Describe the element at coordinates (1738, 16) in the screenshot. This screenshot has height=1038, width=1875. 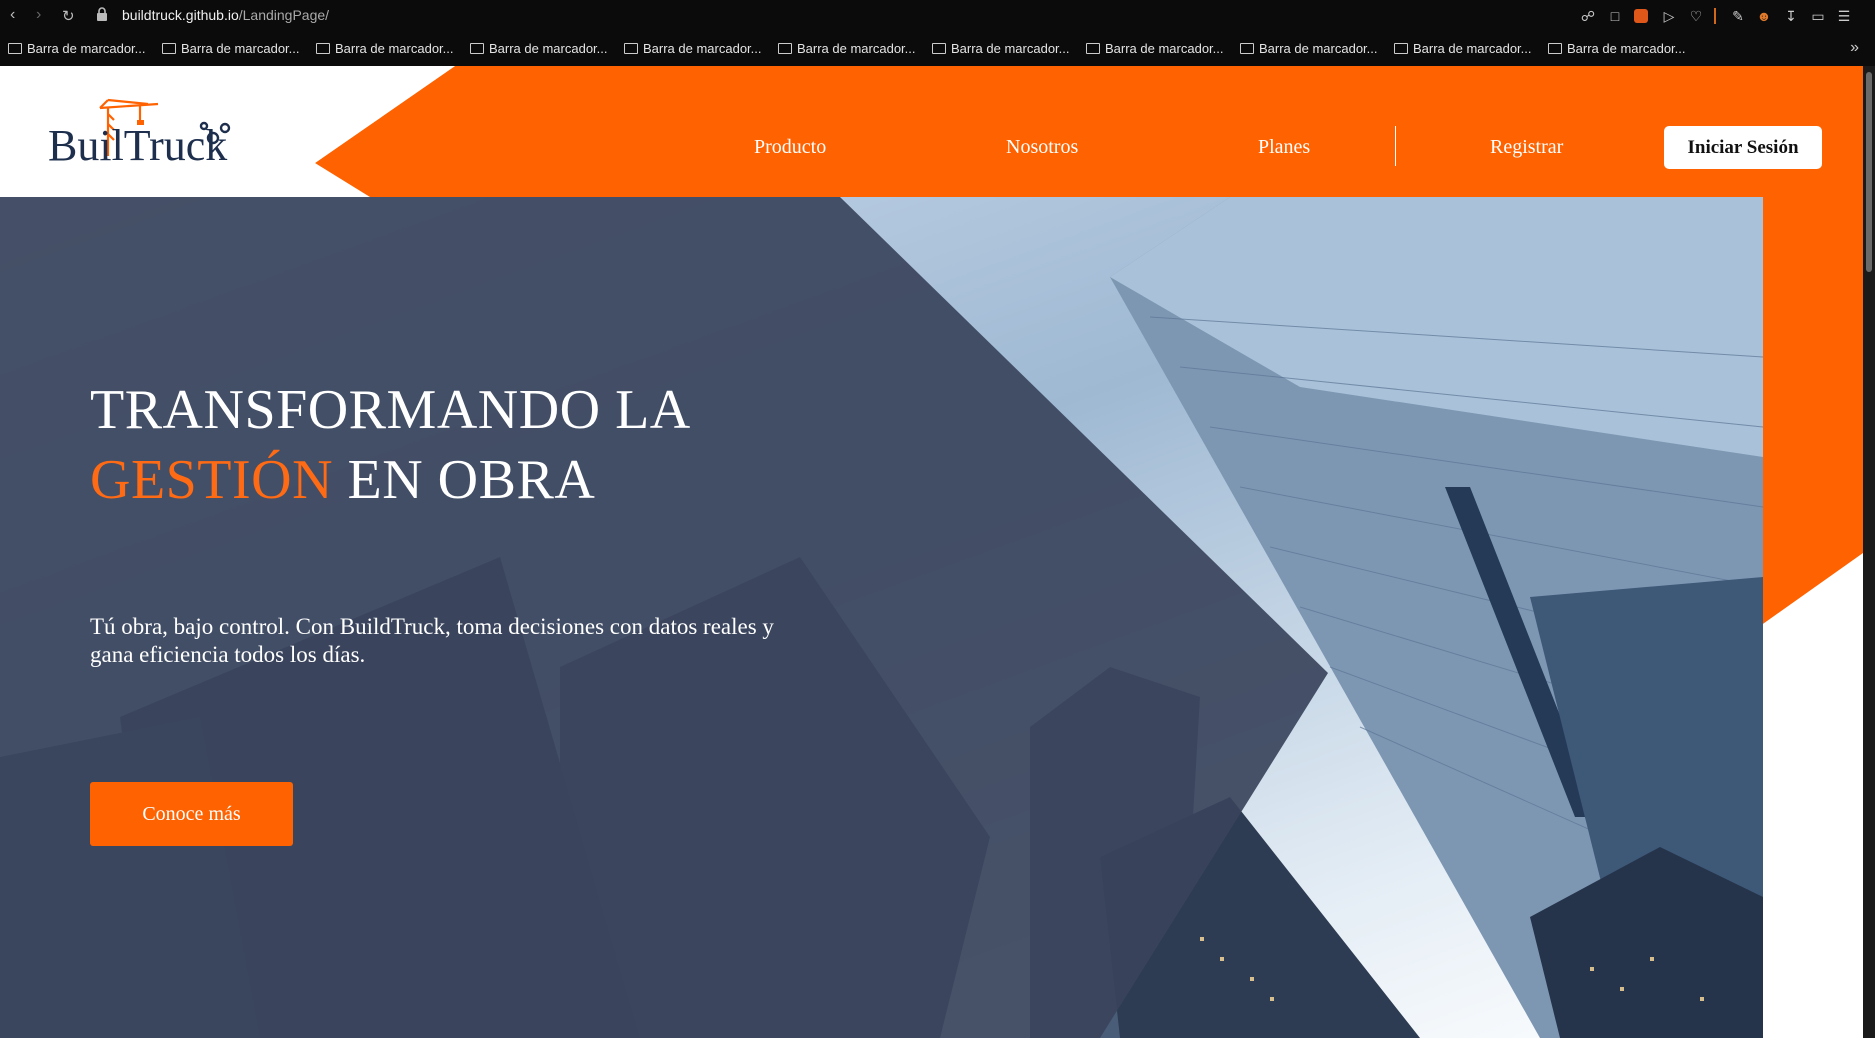
I see `extensions-icon: ✎` at that location.